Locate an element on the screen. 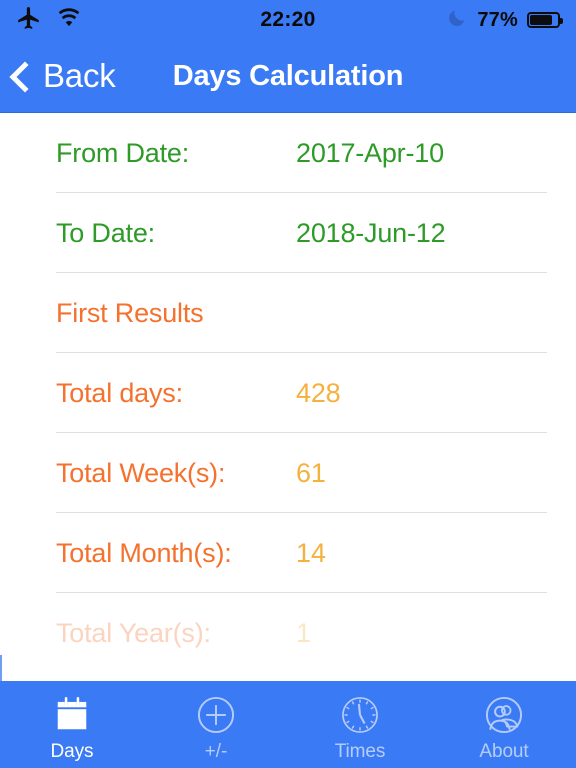  row-value-from-date: 2017-Apr-10 is located at coordinates (370, 152).